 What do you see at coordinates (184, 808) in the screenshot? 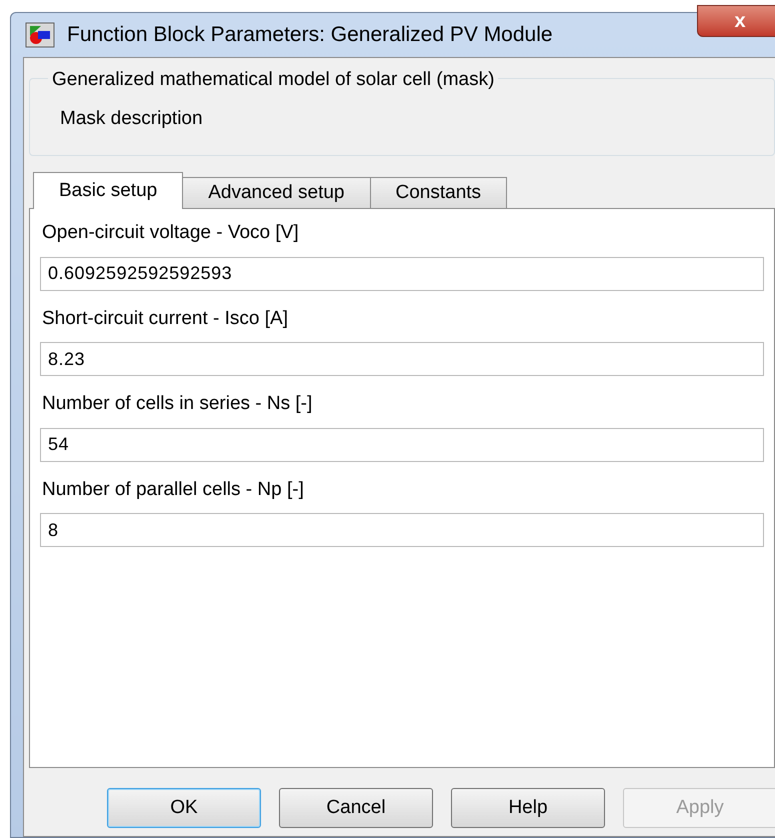
I see `dialog-button: OK` at bounding box center [184, 808].